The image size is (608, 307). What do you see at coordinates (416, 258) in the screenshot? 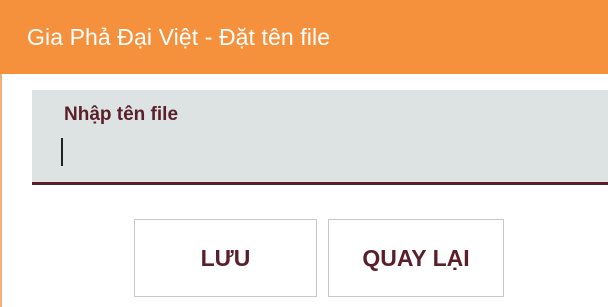
I see `back-button: QUAY LẠI` at bounding box center [416, 258].